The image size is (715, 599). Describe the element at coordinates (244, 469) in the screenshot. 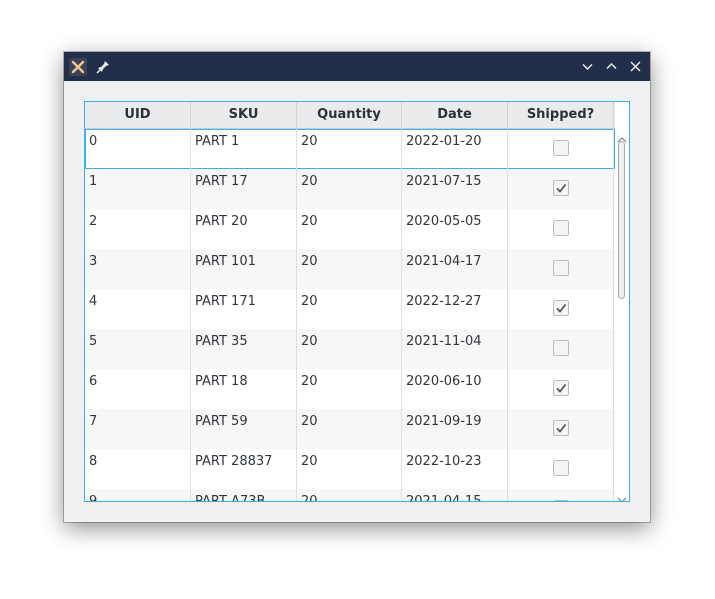

I see `cell-sku: PART 28837` at that location.